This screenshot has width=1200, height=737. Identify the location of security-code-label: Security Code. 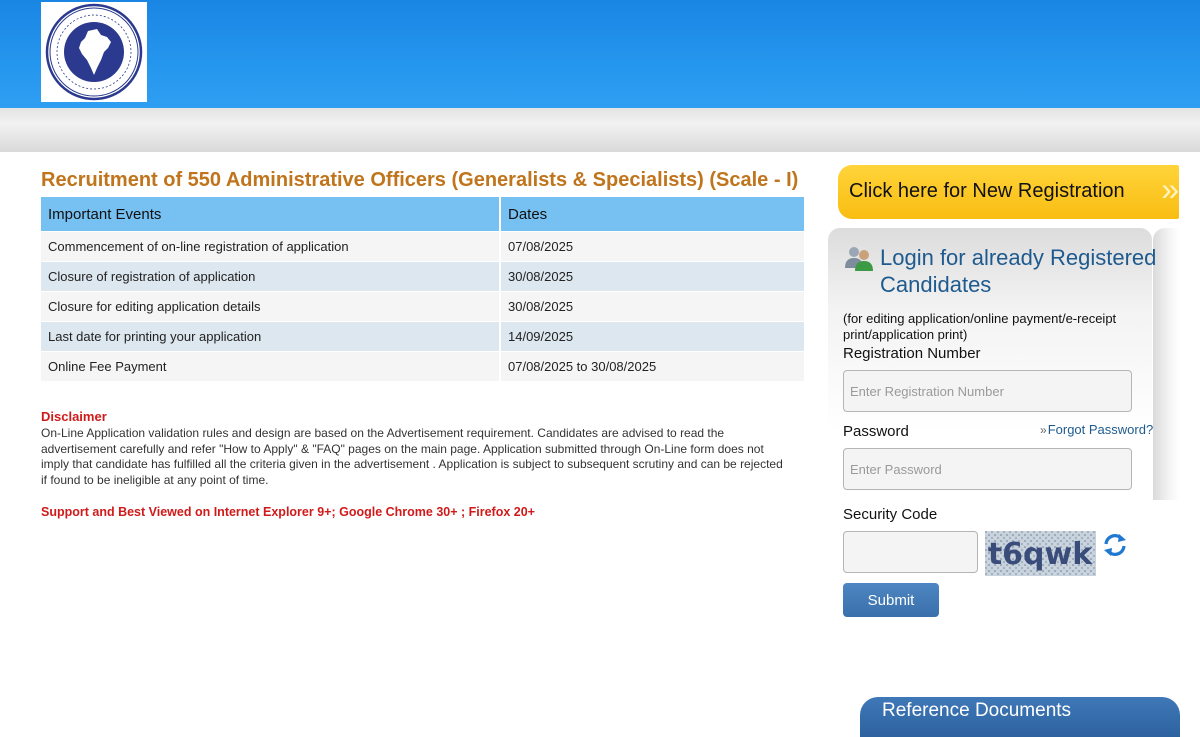
(890, 514).